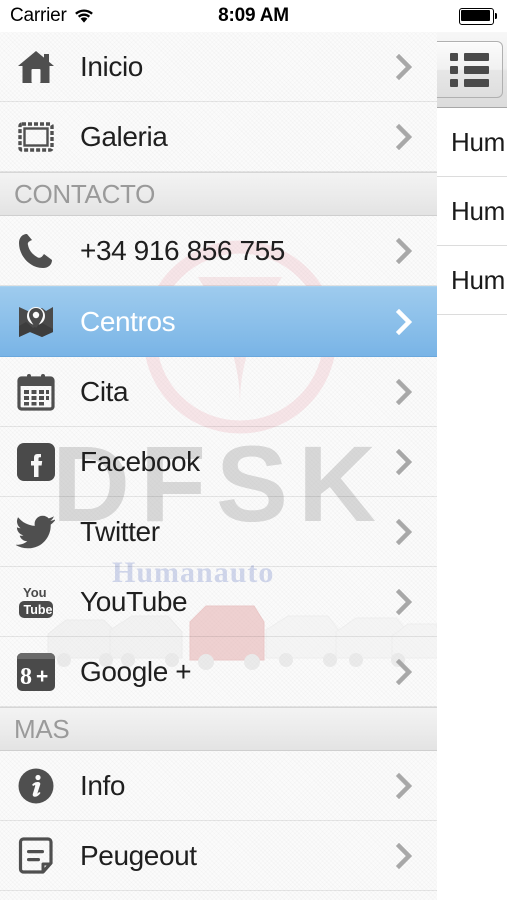  What do you see at coordinates (104, 391) in the screenshot?
I see `menu-item-label: Cita` at bounding box center [104, 391].